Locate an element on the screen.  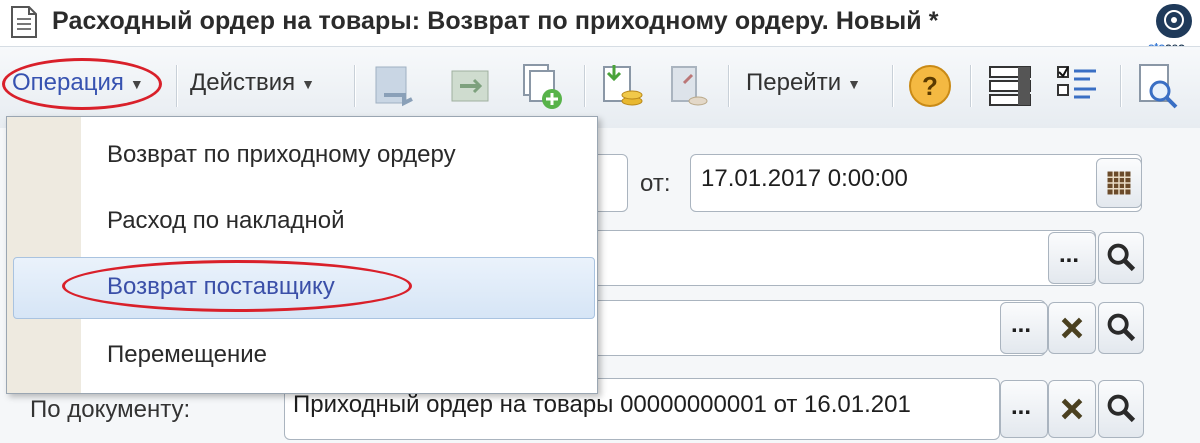
checklist-settings-icon is located at coordinates (1078, 86).